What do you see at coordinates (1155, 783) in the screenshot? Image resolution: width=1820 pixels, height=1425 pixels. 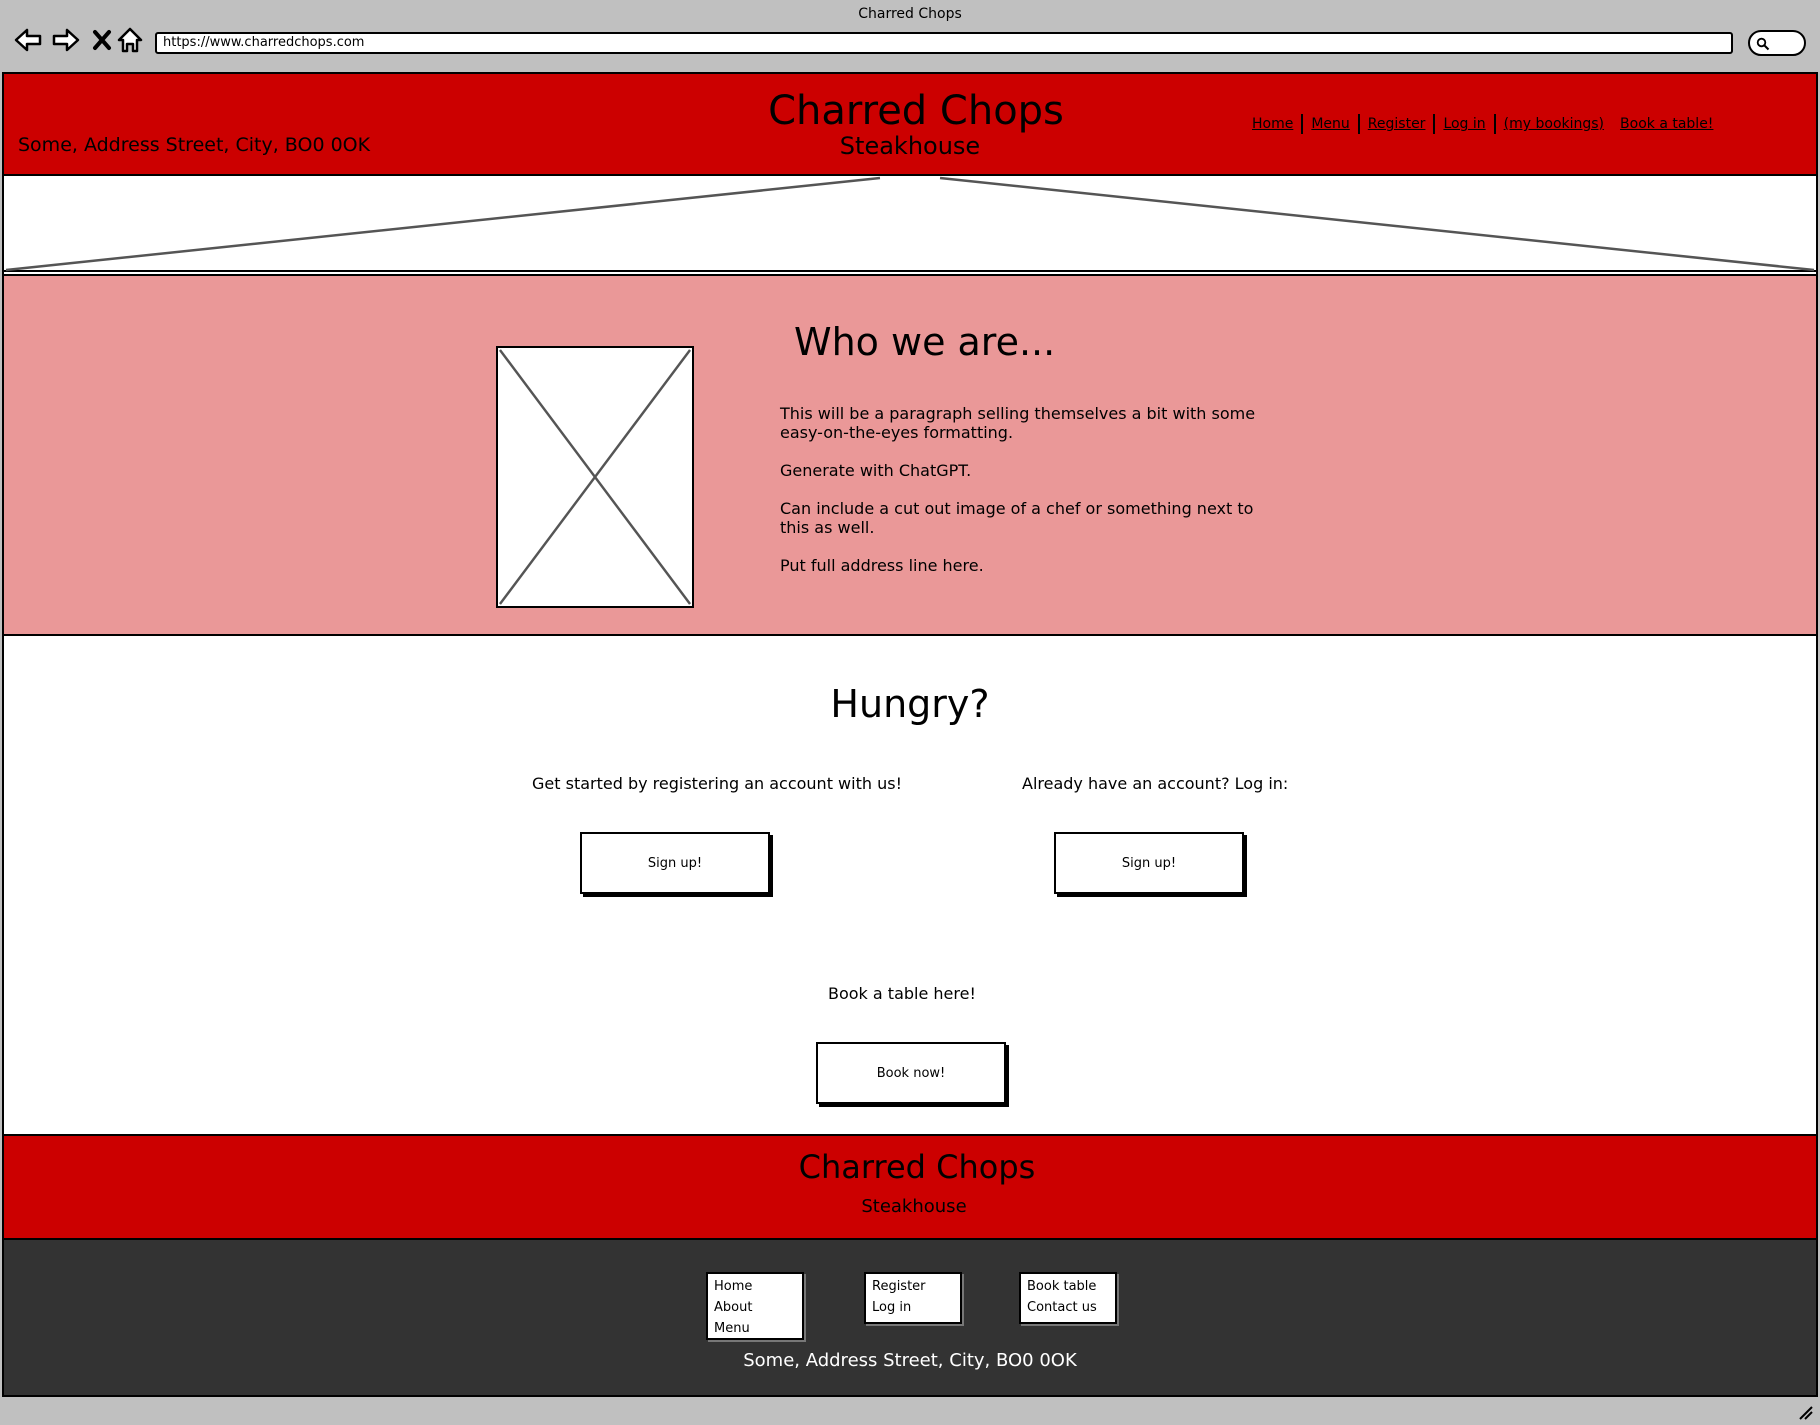 I see `login-prompt: Already have an account? Log in:` at bounding box center [1155, 783].